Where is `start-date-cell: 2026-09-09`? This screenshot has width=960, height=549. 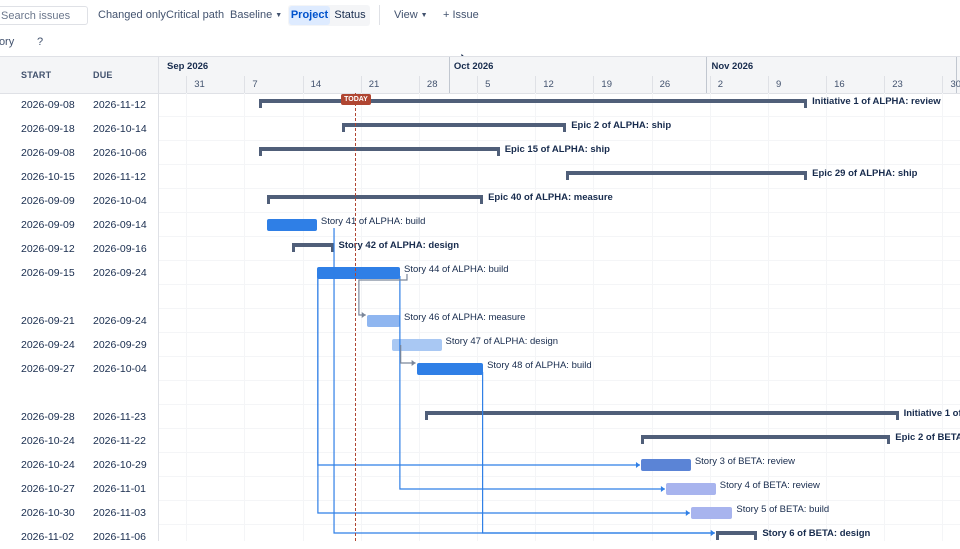 start-date-cell: 2026-09-09 is located at coordinates (48, 201).